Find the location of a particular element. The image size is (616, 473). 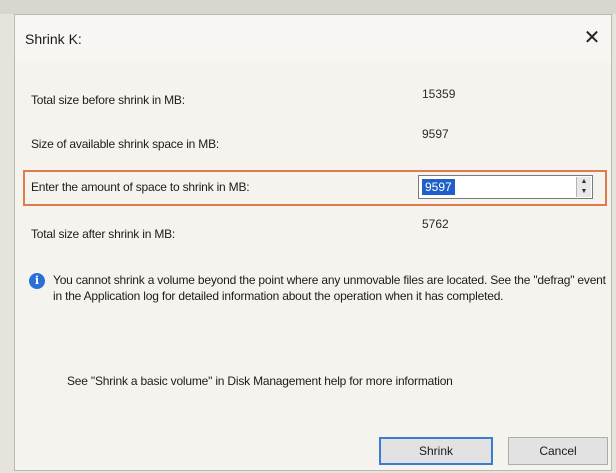

close-icon: ✕ is located at coordinates (592, 38).